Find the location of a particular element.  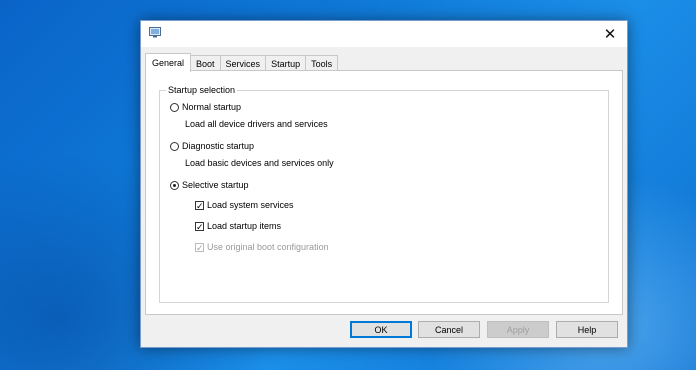

group-label: Startup selection is located at coordinates (202, 90).